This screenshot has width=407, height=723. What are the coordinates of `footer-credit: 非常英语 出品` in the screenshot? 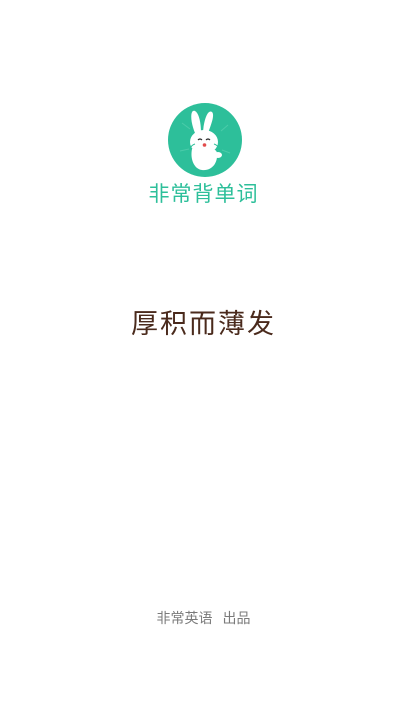 It's located at (203, 619).